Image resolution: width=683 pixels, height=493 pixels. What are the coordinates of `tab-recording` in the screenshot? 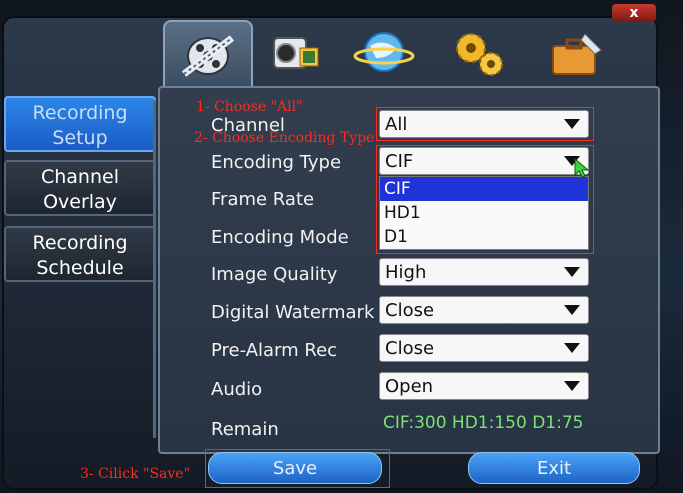 It's located at (208, 55).